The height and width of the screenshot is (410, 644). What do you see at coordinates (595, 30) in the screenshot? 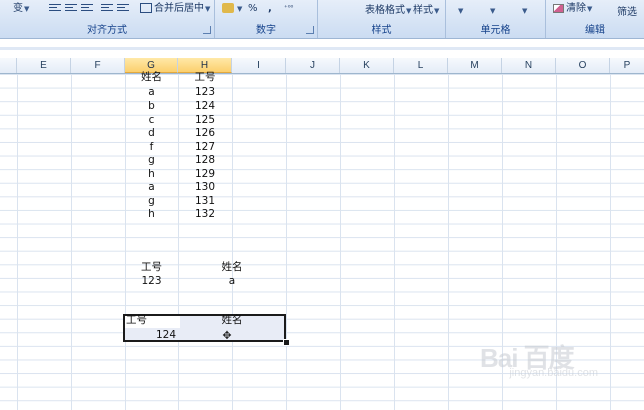
I see `ribbon-group-title-editing: 编辑` at bounding box center [595, 30].